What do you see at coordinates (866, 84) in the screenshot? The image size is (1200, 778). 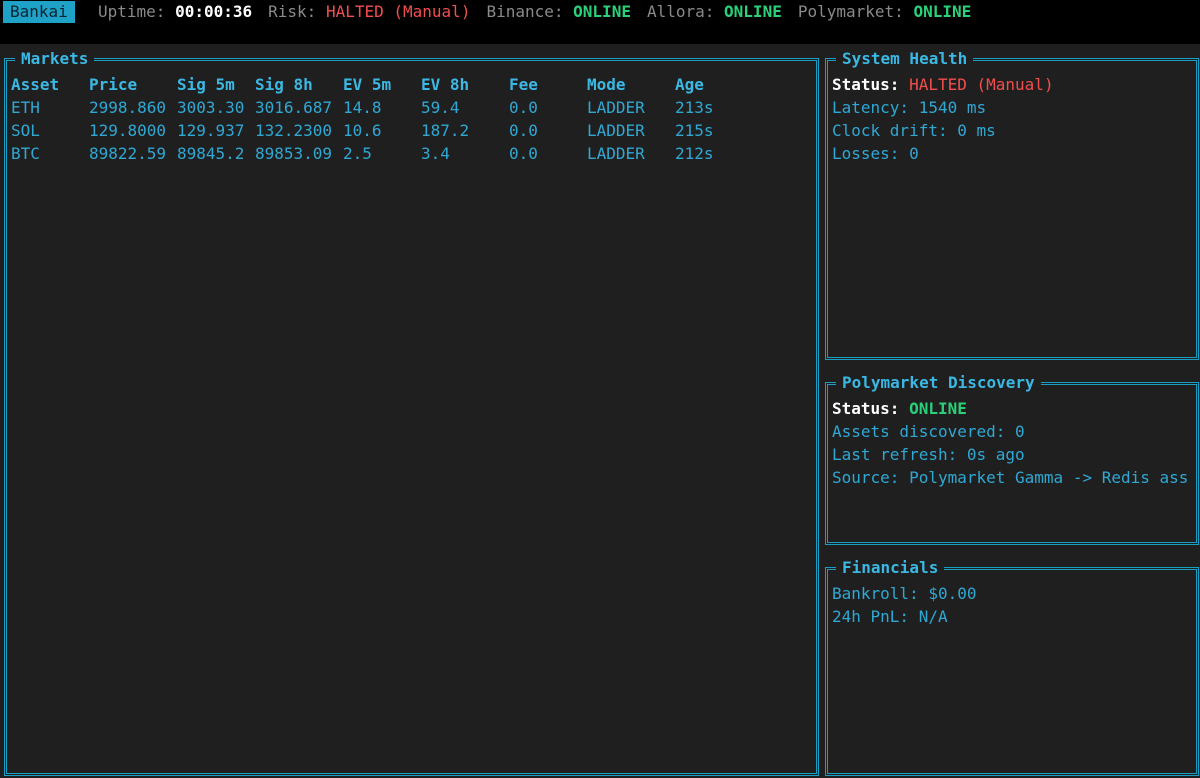 I see `health-status-label: Status:` at bounding box center [866, 84].